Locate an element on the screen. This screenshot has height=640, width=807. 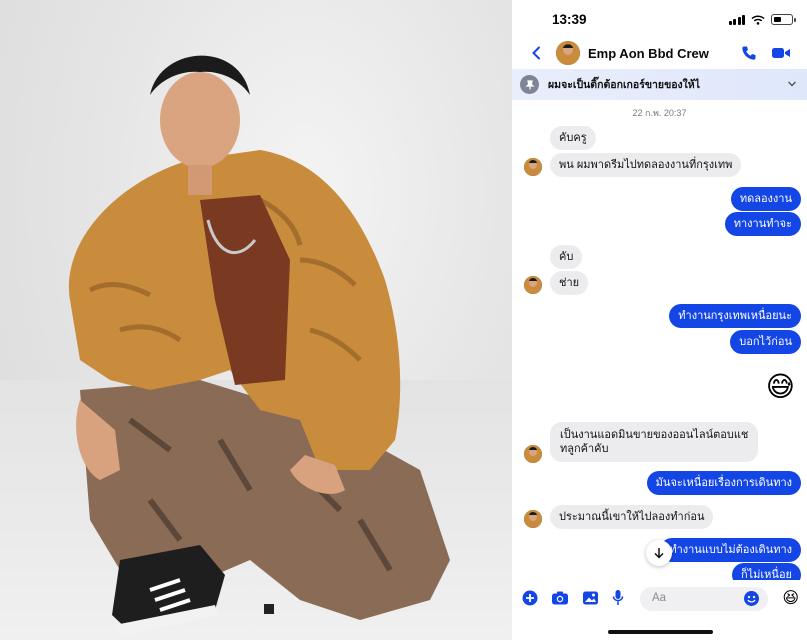
scroll-to-bottom-button is located at coordinates (659, 553).